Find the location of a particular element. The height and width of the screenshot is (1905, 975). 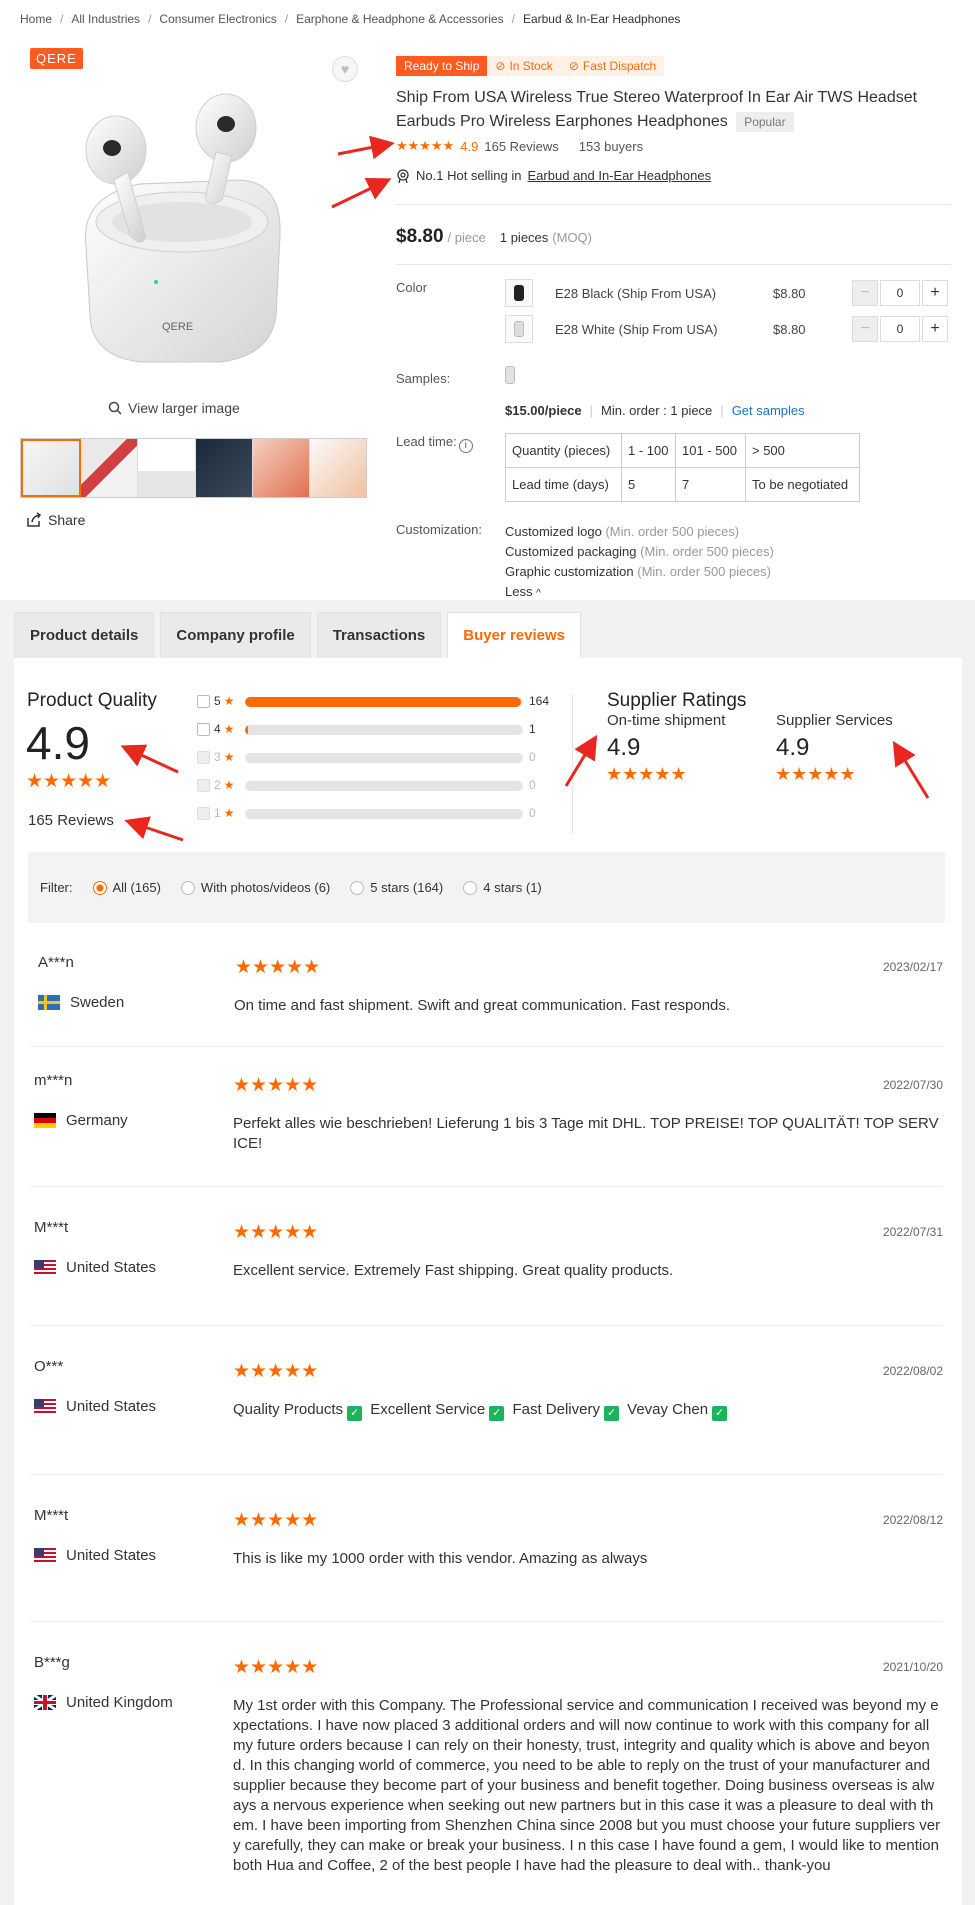

view-larger-image-link: View larger image is located at coordinates (174, 408).